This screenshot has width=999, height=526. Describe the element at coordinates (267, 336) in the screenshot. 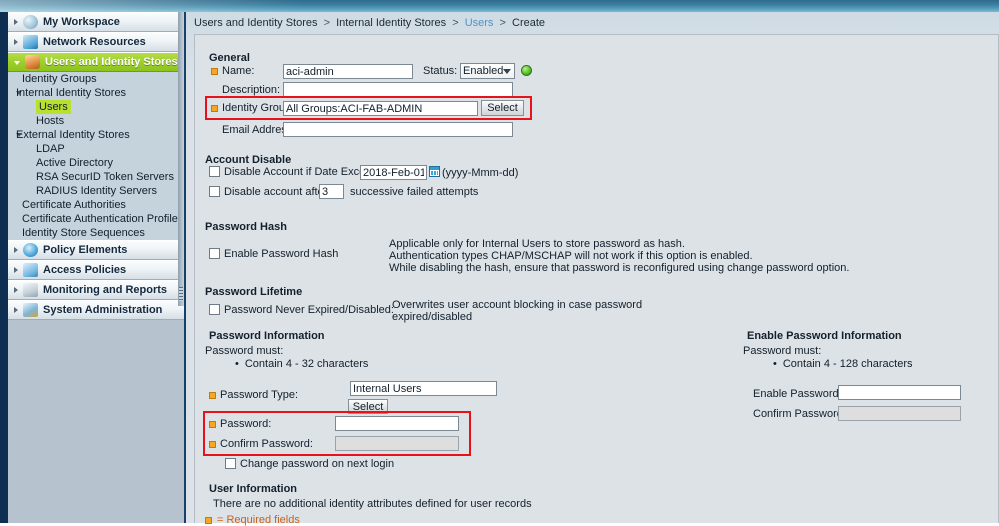

I see `section-title-password-information: Password Information` at that location.